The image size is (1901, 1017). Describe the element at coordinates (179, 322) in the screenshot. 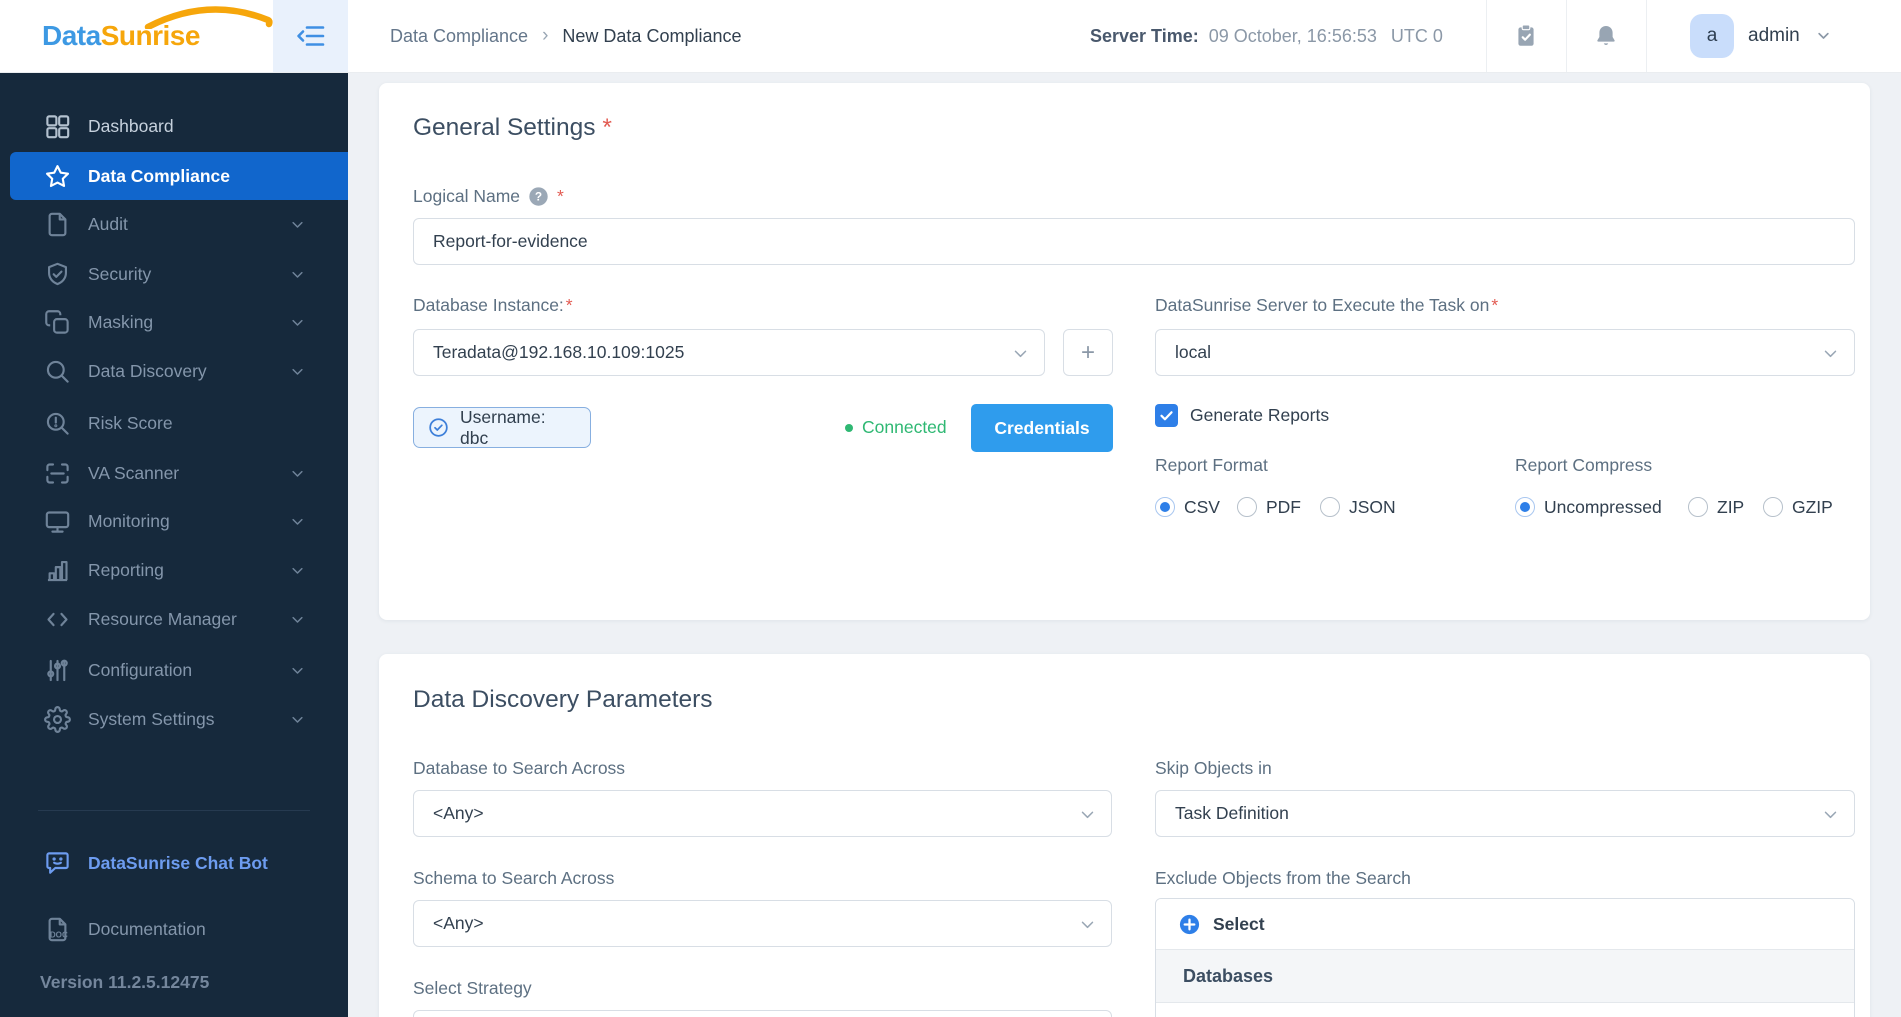

I see `sidebar-item-masking: Masking` at that location.